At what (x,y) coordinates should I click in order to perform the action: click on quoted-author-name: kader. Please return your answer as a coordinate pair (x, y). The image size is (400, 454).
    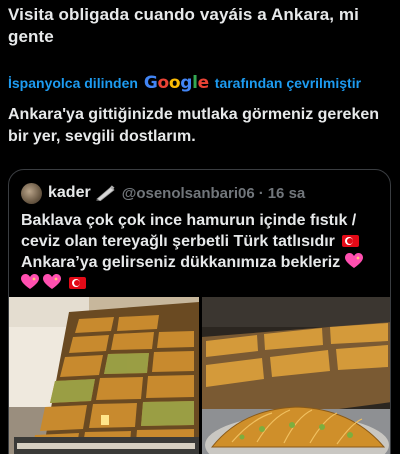
    Looking at the image, I should click on (69, 193).